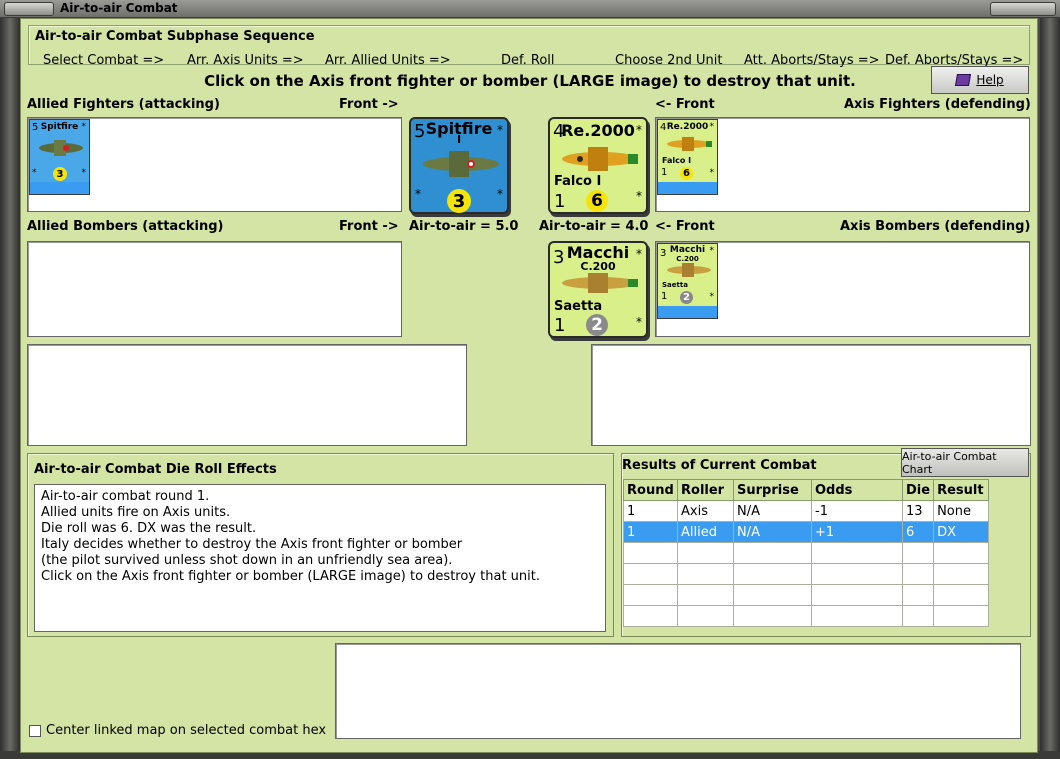  What do you see at coordinates (600, 283) in the screenshot?
I see `macchi-plane-icon` at bounding box center [600, 283].